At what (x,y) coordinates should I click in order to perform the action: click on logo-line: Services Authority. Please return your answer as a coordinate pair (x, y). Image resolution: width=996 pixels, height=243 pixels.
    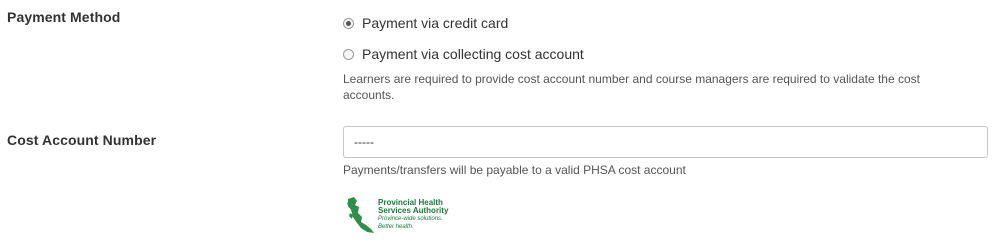
    Looking at the image, I should click on (413, 210).